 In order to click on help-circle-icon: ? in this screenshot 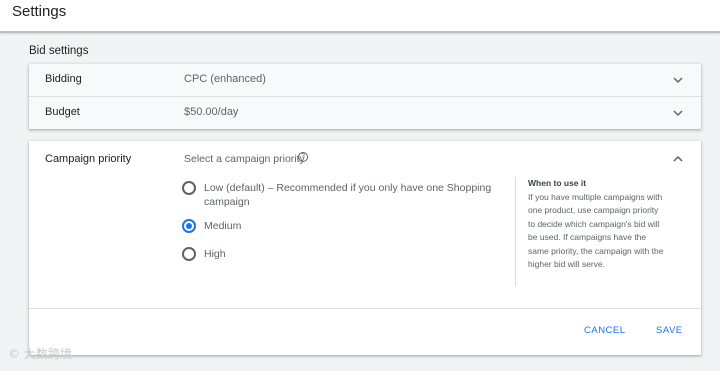, I will do `click(303, 157)`.